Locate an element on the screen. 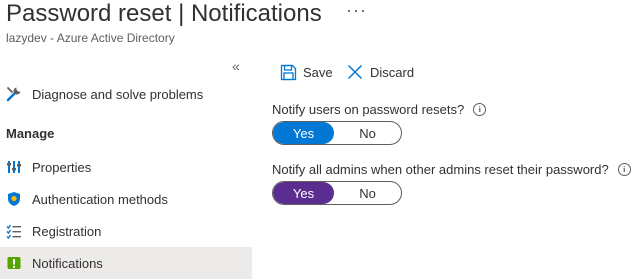 Image resolution: width=641 pixels, height=280 pixels. notification-icon is located at coordinates (14, 263).